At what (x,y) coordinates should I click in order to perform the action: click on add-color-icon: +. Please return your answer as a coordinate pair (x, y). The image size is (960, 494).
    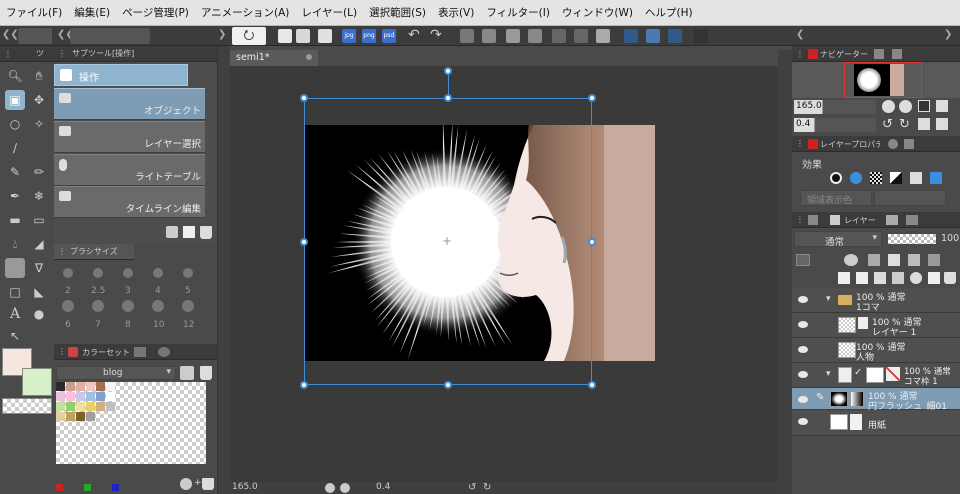
    Looking at the image, I should click on (198, 483).